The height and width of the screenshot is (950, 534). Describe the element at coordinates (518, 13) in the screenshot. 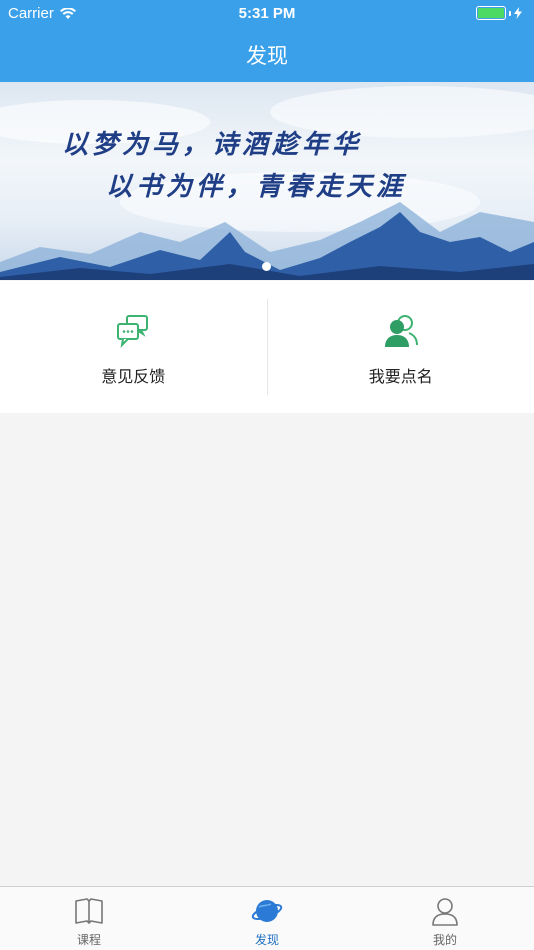

I see `charging-bolt-icon` at that location.